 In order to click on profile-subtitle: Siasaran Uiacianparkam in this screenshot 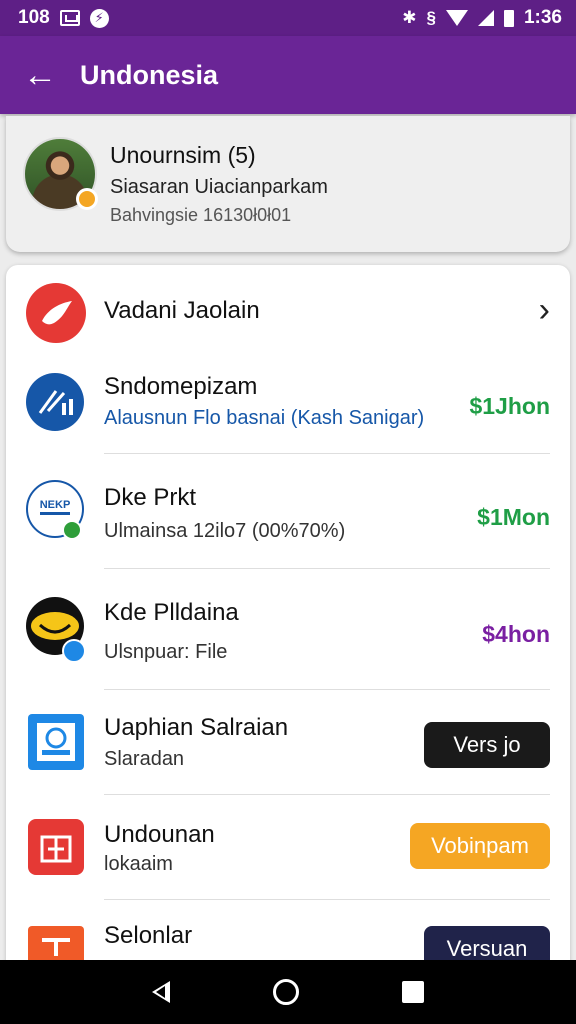, I will do `click(219, 187)`.